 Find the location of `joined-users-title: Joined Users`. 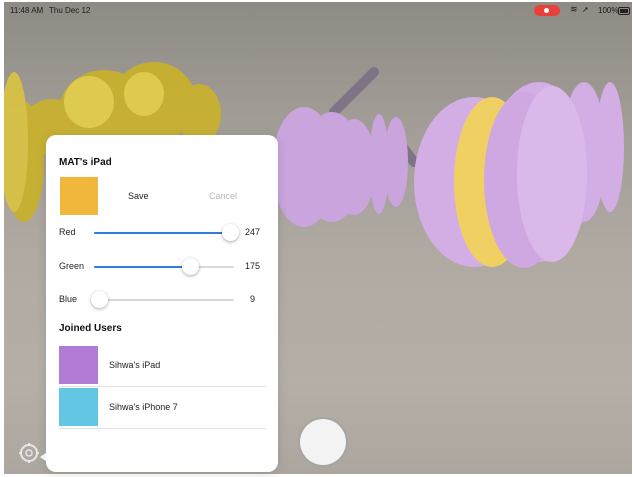

joined-users-title: Joined Users is located at coordinates (90, 328).